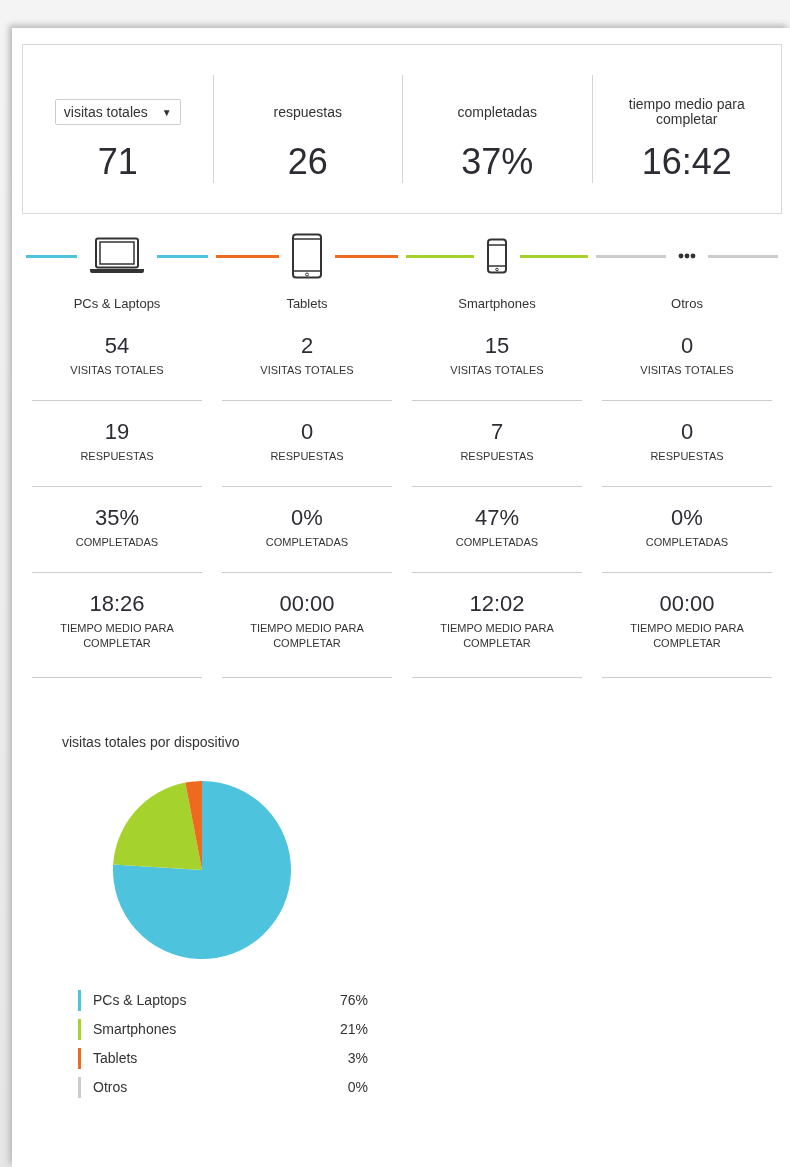 The width and height of the screenshot is (790, 1167). Describe the element at coordinates (686, 112) in the screenshot. I see `metric-label: tiempo medio para completar` at that location.